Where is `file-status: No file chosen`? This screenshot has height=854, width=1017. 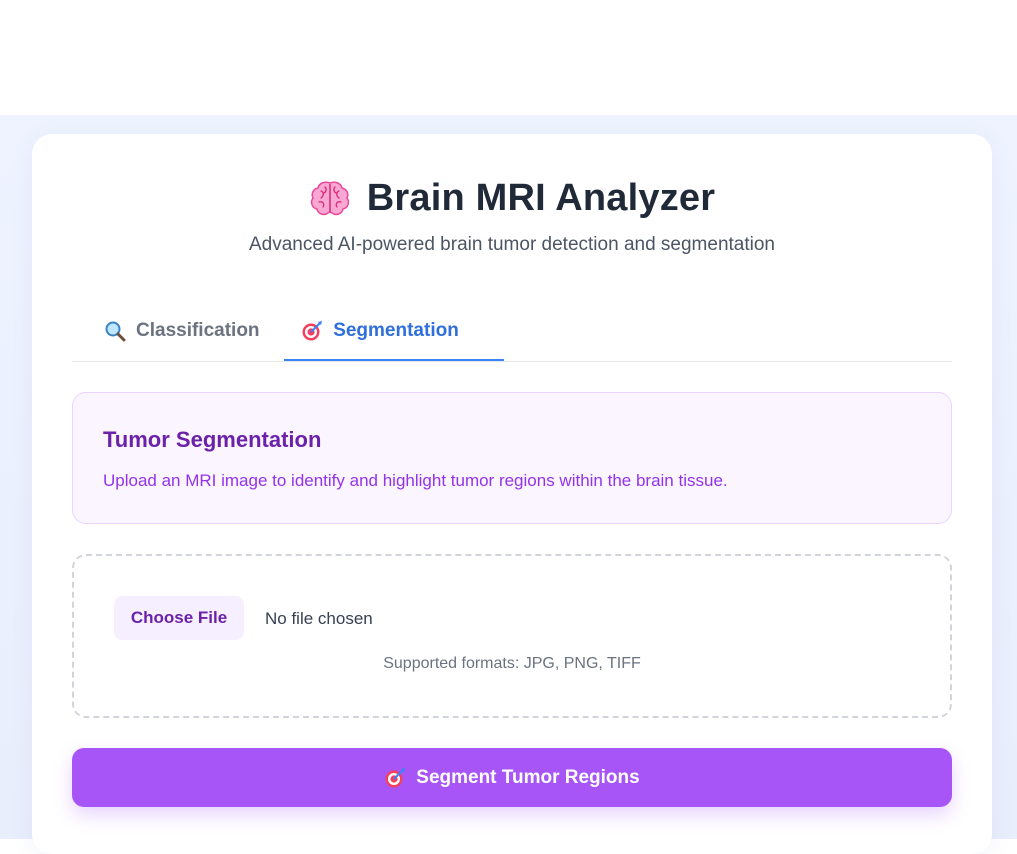
file-status: No file chosen is located at coordinates (319, 618).